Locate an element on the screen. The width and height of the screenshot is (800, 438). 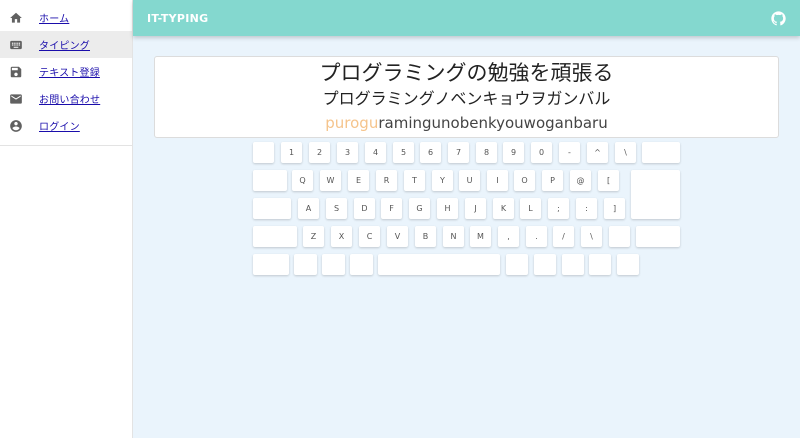
key-Z: Z is located at coordinates (313, 236).